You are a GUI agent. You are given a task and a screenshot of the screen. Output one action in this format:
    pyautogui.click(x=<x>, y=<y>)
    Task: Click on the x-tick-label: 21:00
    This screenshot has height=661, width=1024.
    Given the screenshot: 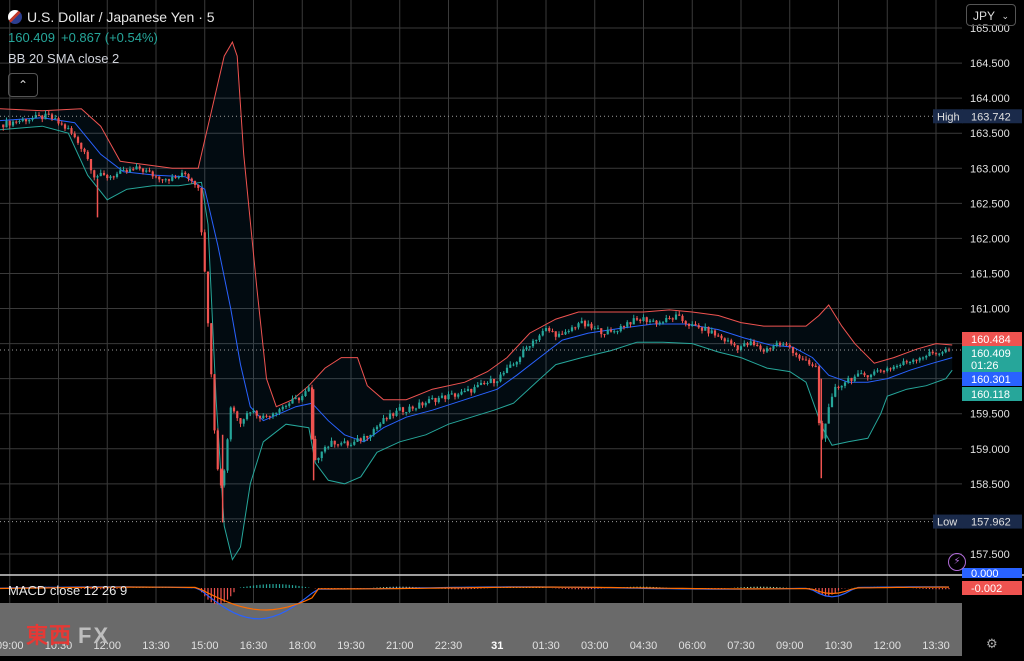 What is the action you would take?
    pyautogui.click(x=400, y=646)
    